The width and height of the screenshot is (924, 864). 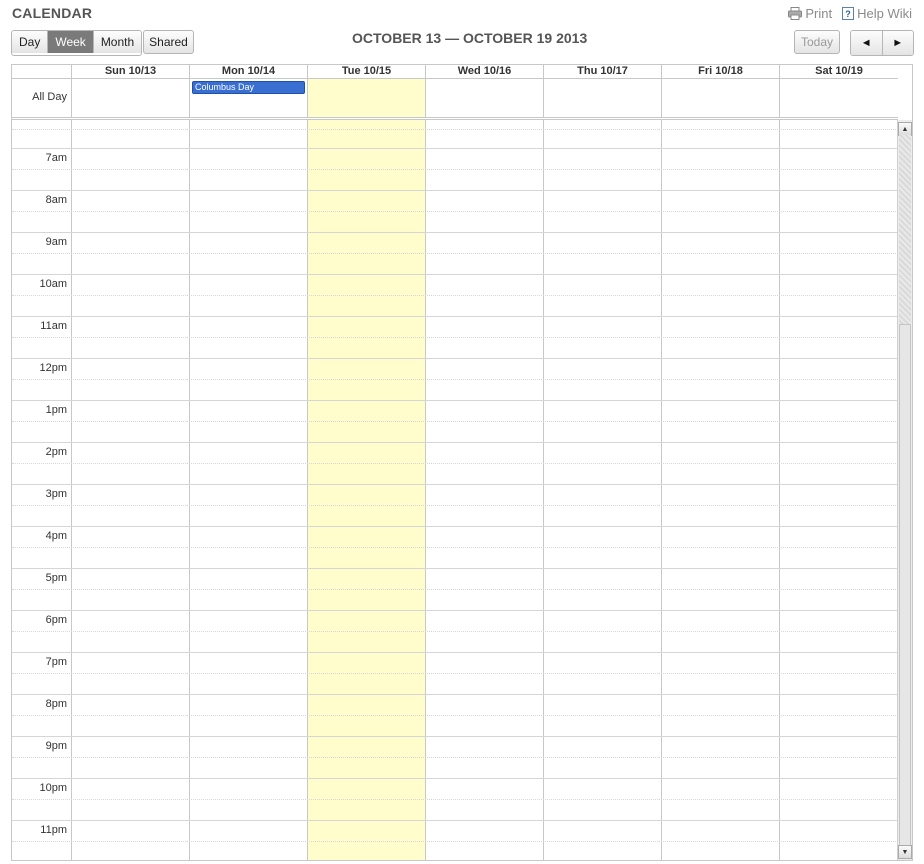 What do you see at coordinates (819, 13) in the screenshot?
I see `print-label: Print` at bounding box center [819, 13].